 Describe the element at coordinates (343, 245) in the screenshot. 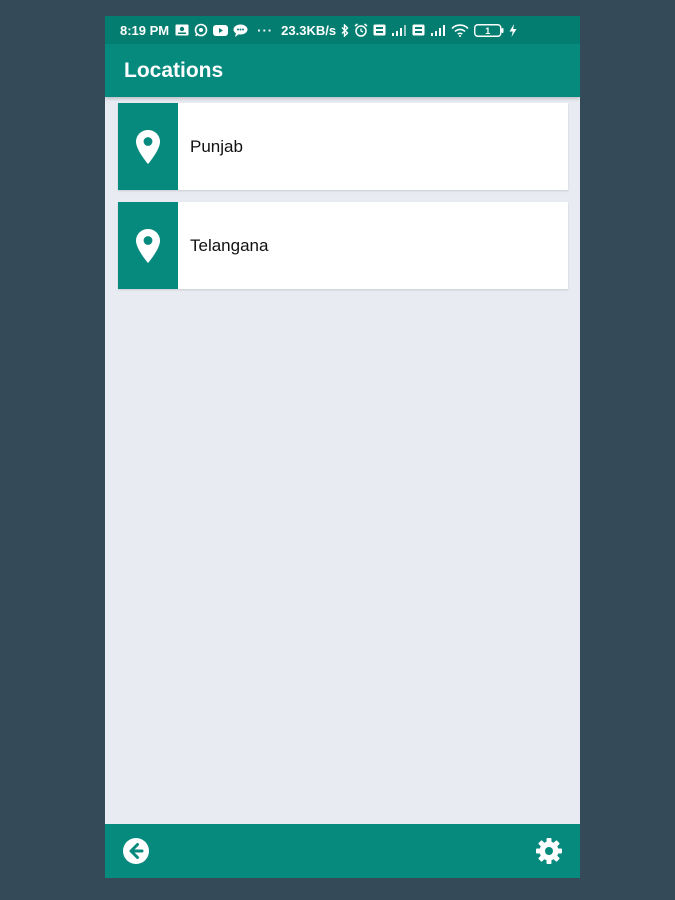

I see `location-item-telangana: Telangana` at that location.